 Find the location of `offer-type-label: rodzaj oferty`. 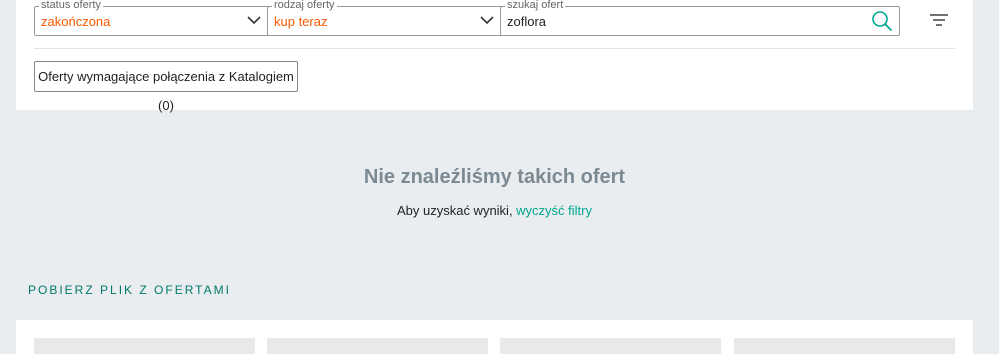

offer-type-label: rodzaj oferty is located at coordinates (304, 6).